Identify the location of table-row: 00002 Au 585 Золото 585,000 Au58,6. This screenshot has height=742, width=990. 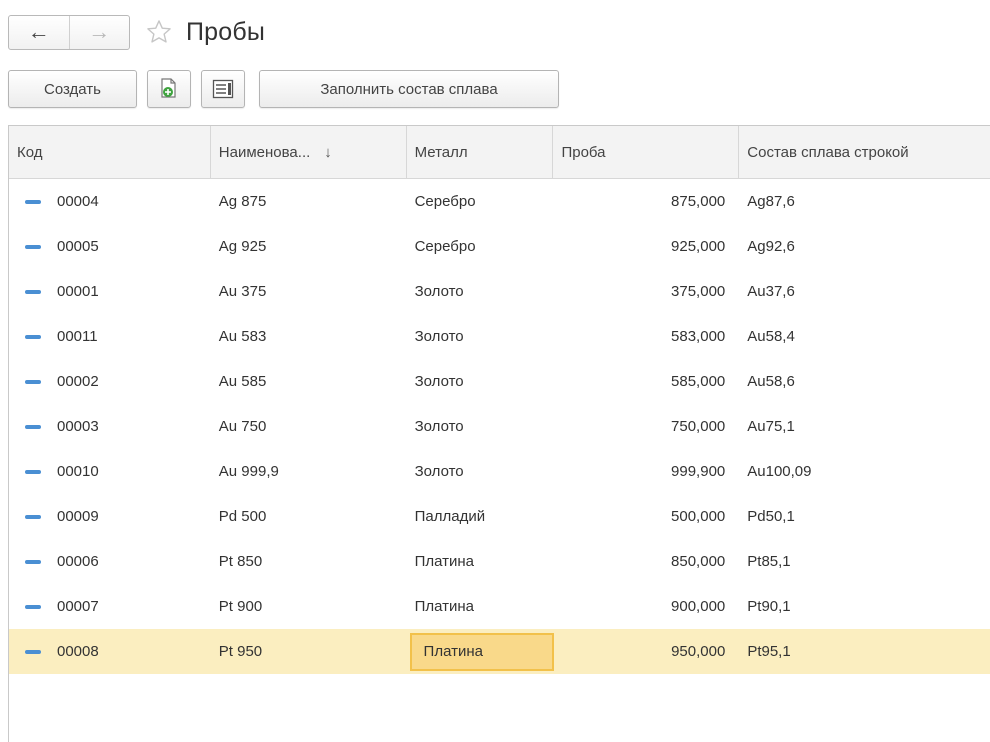
(499, 381).